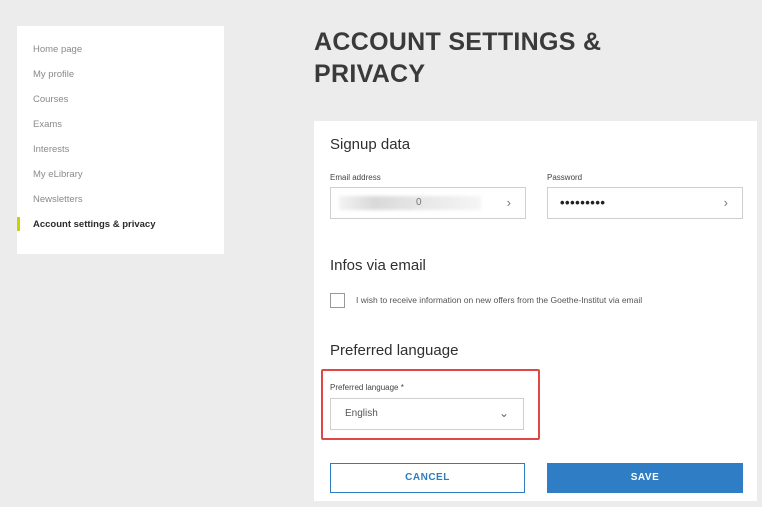 This screenshot has width=762, height=507. Describe the element at coordinates (370, 144) in the screenshot. I see `signup-section-title: Signup data` at that location.